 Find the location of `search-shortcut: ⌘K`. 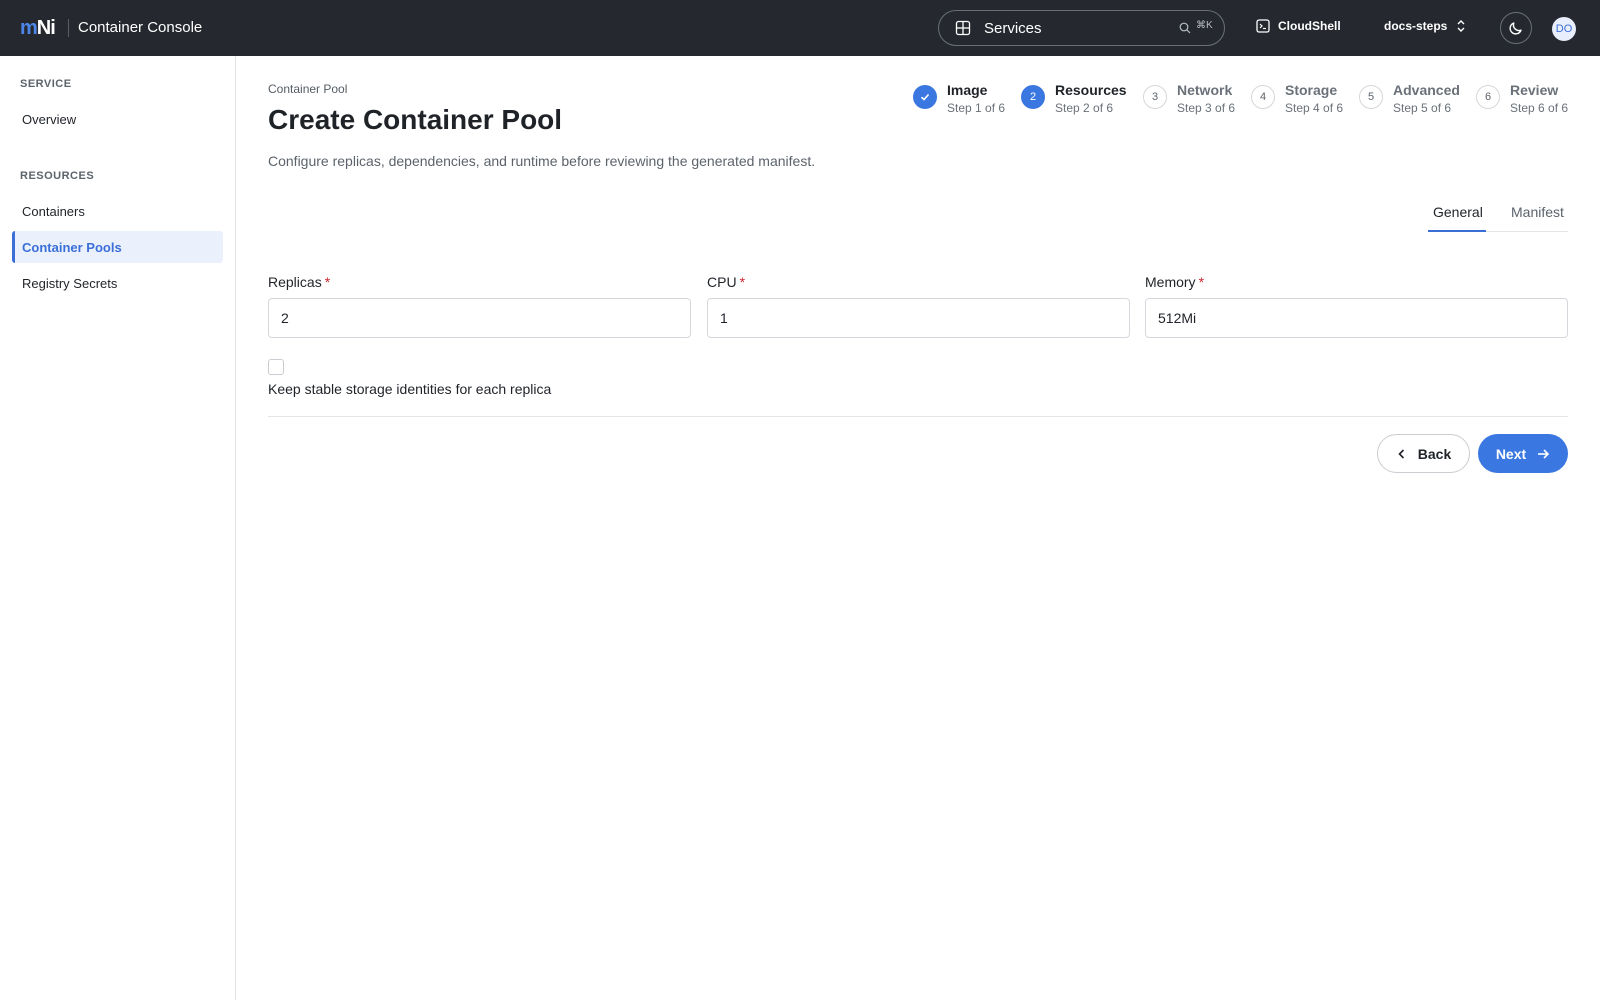

search-shortcut: ⌘K is located at coordinates (1204, 25).